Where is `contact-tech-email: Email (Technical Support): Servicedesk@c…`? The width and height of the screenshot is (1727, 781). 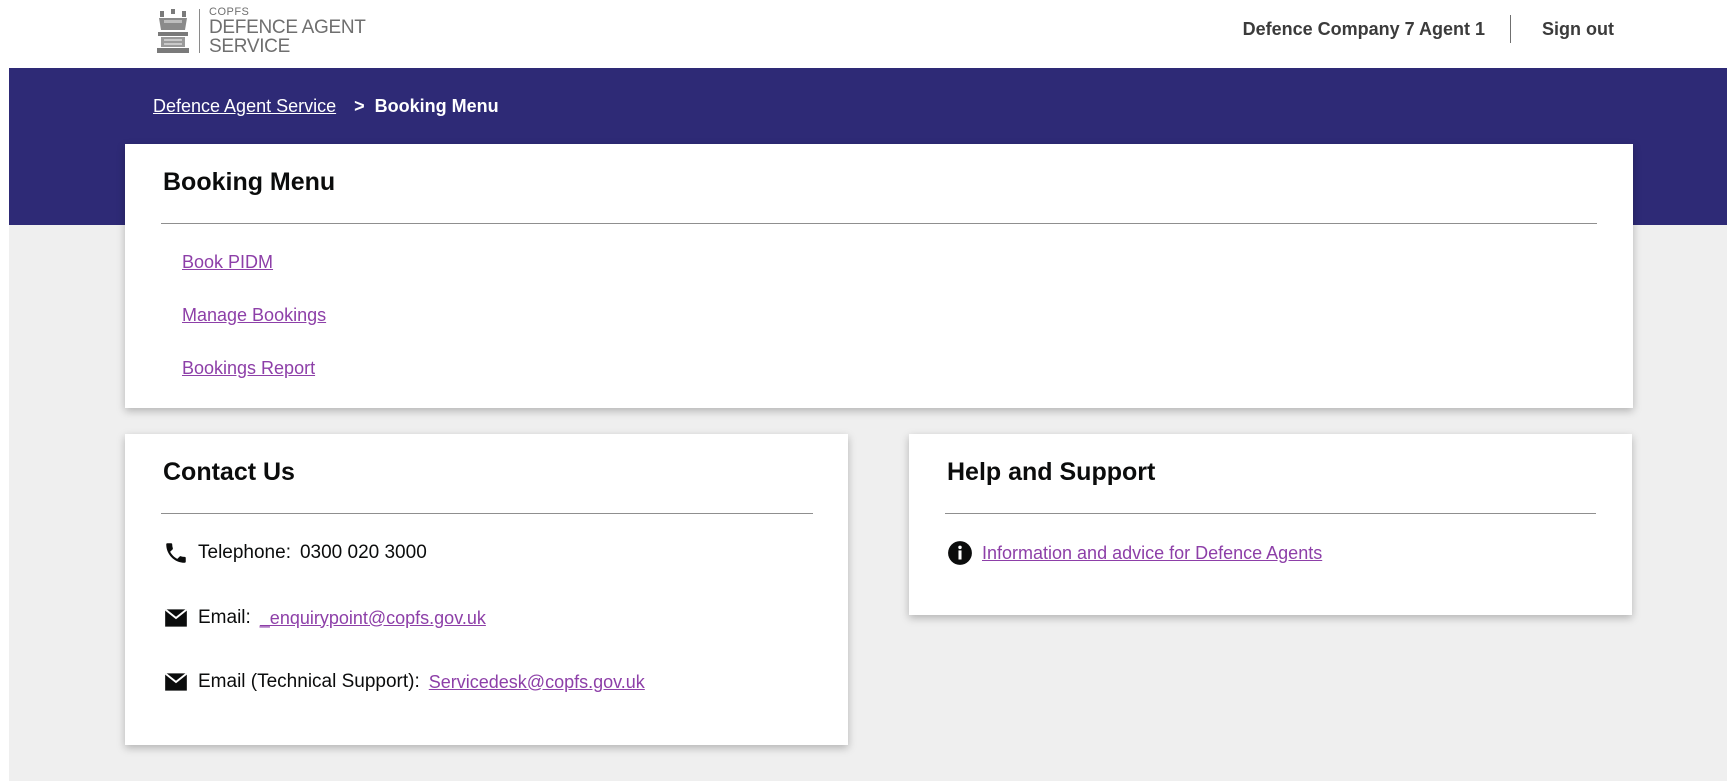 contact-tech-email: Email (Technical Support): Servicedesk@c… is located at coordinates (403, 682).